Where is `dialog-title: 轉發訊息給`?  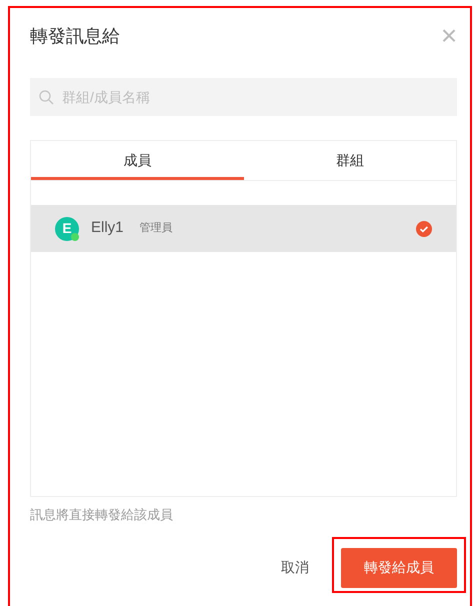
dialog-title: 轉發訊息給 is located at coordinates (75, 36).